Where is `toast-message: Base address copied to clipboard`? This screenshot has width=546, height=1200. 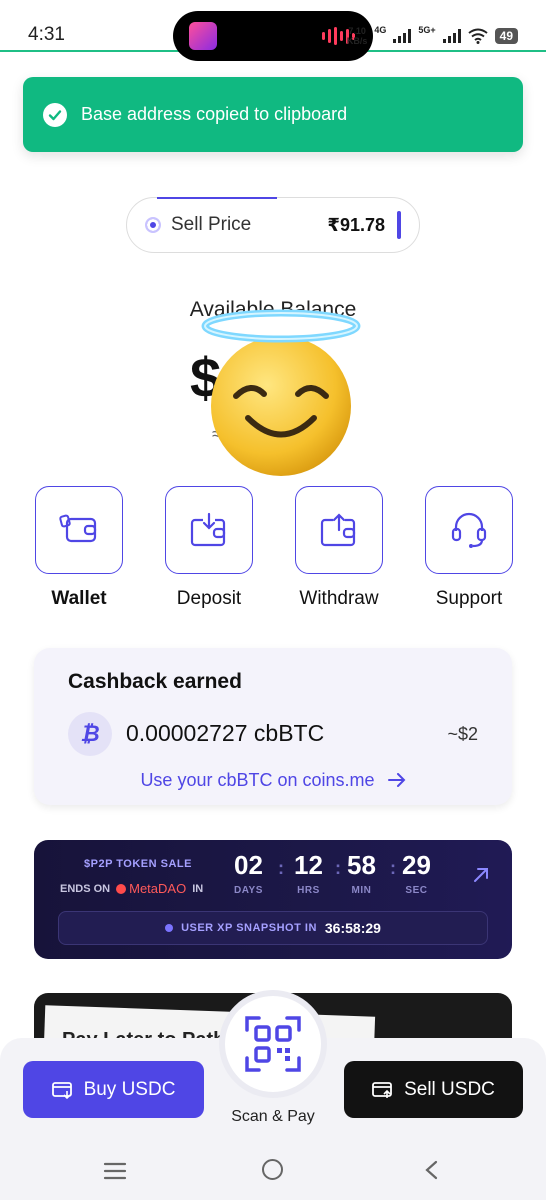 toast-message: Base address copied to clipboard is located at coordinates (214, 114).